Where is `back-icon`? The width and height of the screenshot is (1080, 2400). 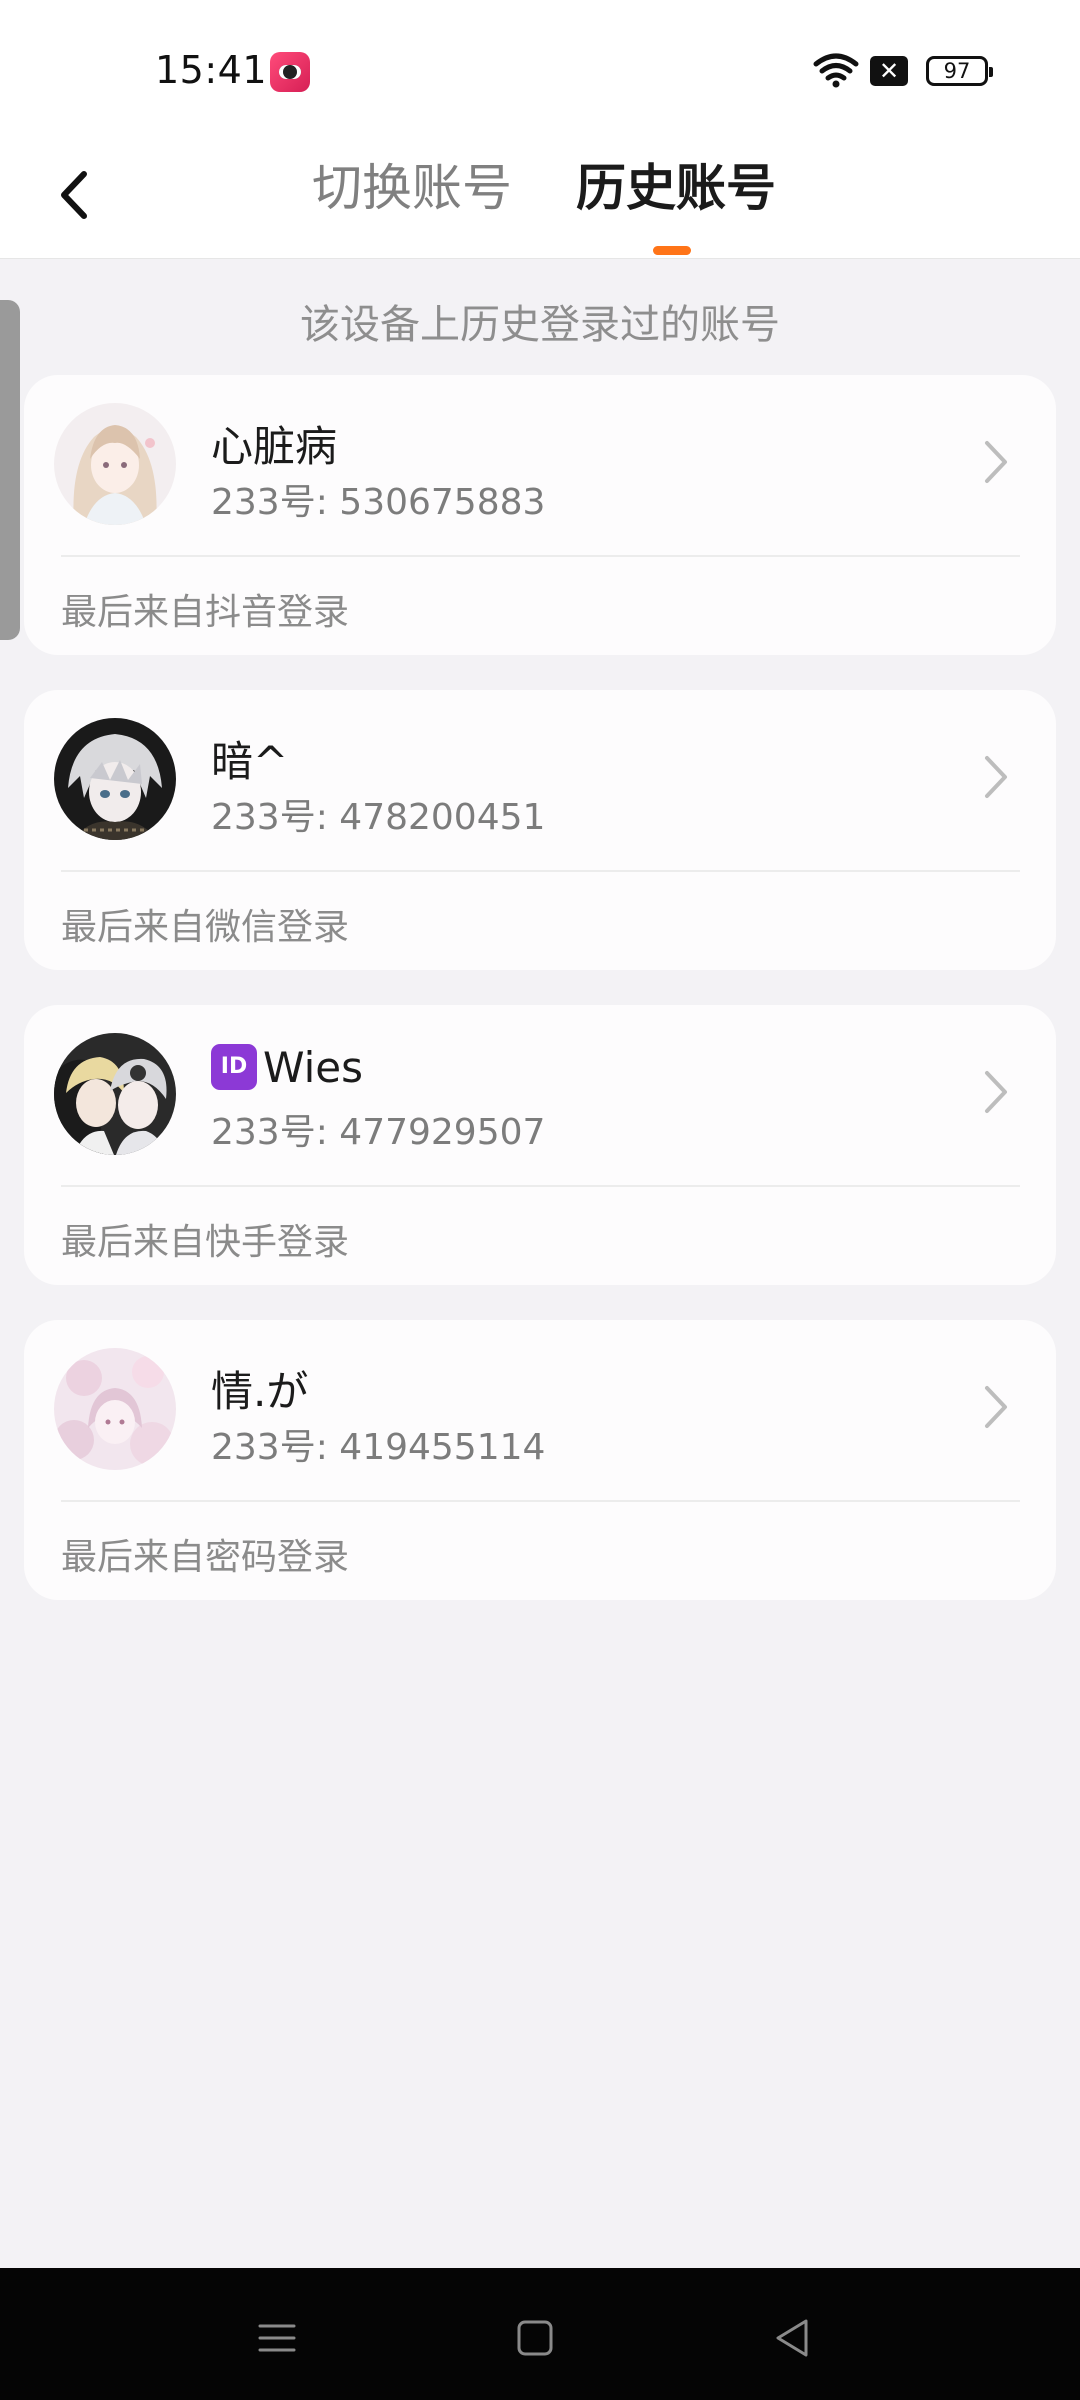 back-icon is located at coordinates (793, 2338).